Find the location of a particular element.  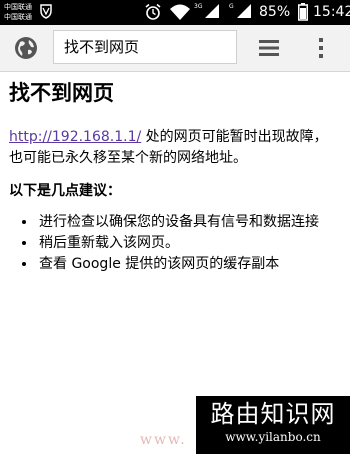

status-bar: 中国联通 中国联通 3G G 85% 15:42 is located at coordinates (175, 12).